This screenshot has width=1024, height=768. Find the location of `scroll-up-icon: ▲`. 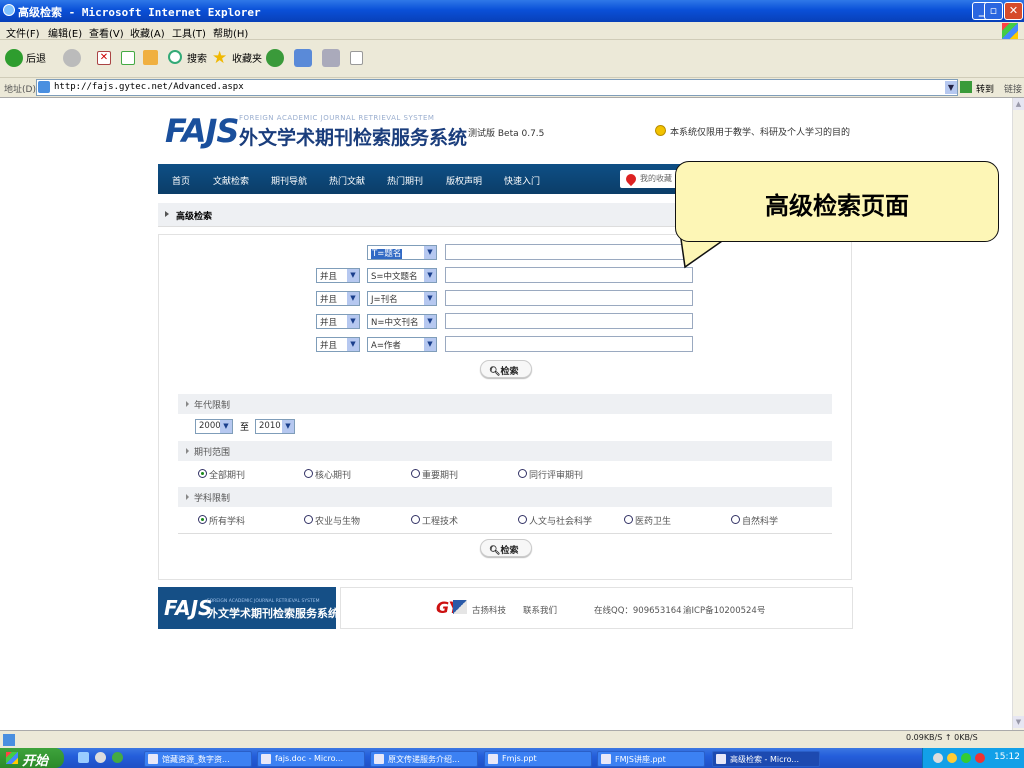

scroll-up-icon: ▲ is located at coordinates (1018, 104).